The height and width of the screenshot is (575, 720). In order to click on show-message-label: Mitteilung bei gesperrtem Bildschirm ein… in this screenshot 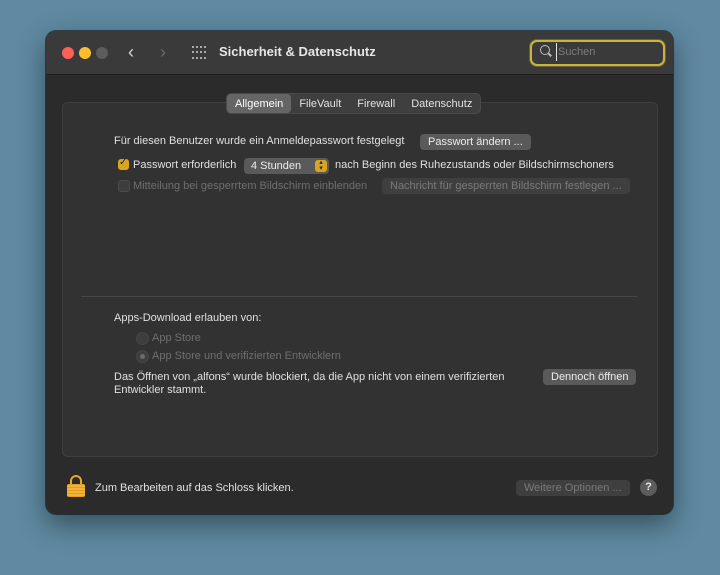, I will do `click(250, 186)`.